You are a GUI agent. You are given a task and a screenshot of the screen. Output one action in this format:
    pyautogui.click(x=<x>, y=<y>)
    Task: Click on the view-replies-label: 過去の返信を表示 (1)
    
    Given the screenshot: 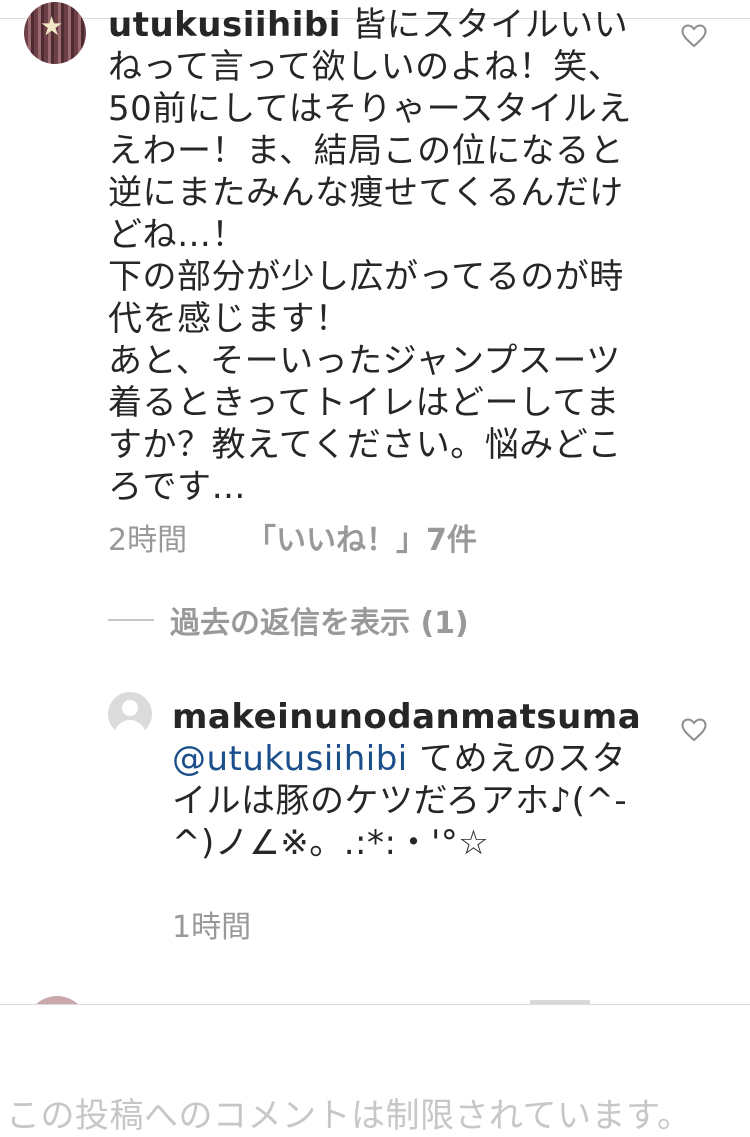 What is the action you would take?
    pyautogui.click(x=319, y=623)
    